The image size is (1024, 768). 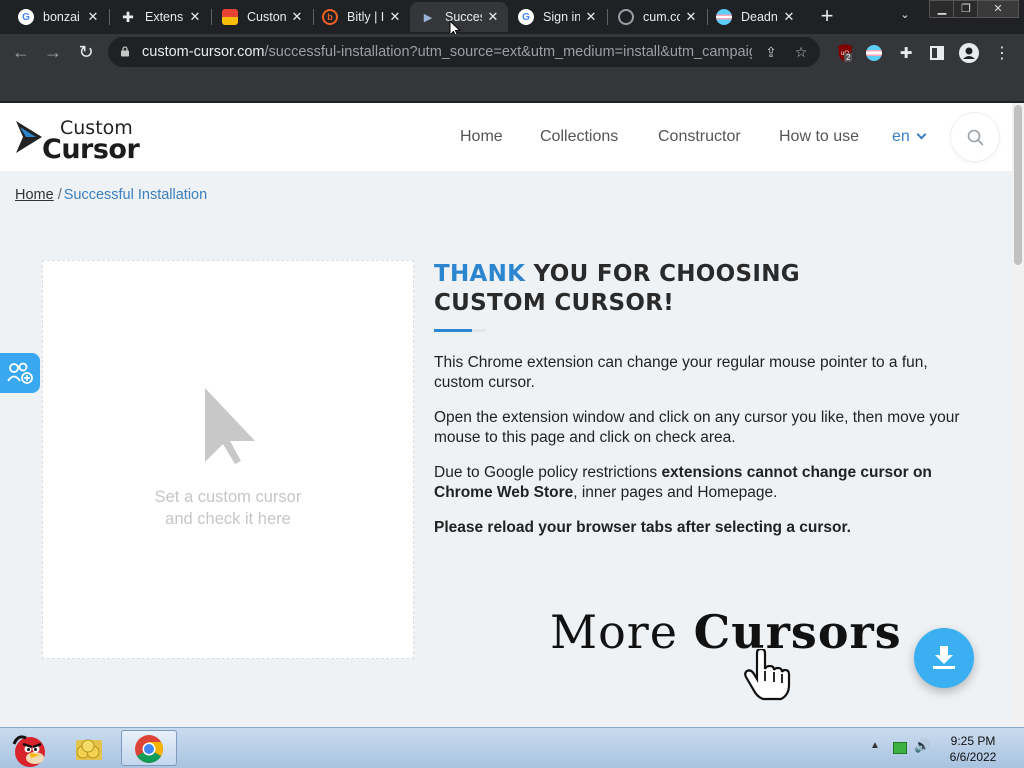 What do you see at coordinates (801, 52) in the screenshot?
I see `star-icon: ☆` at bounding box center [801, 52].